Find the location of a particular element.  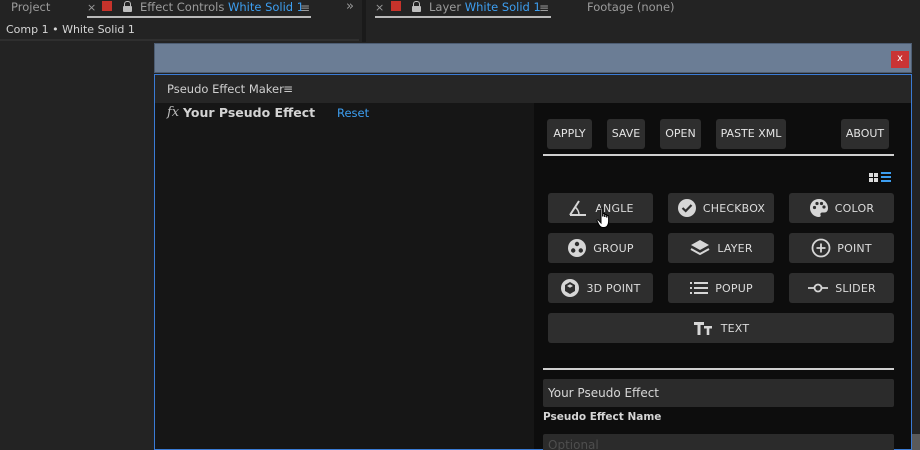

apply-button: APPLY is located at coordinates (569, 134).